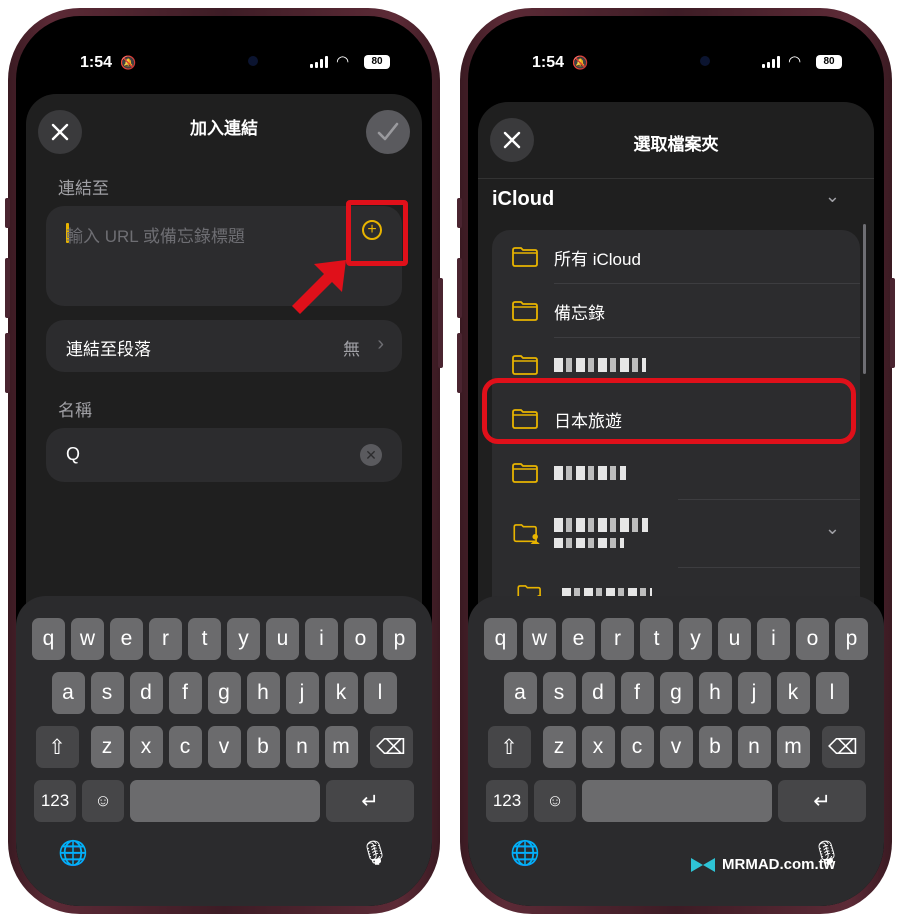 This screenshot has height=921, width=900. What do you see at coordinates (579, 313) in the screenshot?
I see `folder-name: 備忘錄` at bounding box center [579, 313].